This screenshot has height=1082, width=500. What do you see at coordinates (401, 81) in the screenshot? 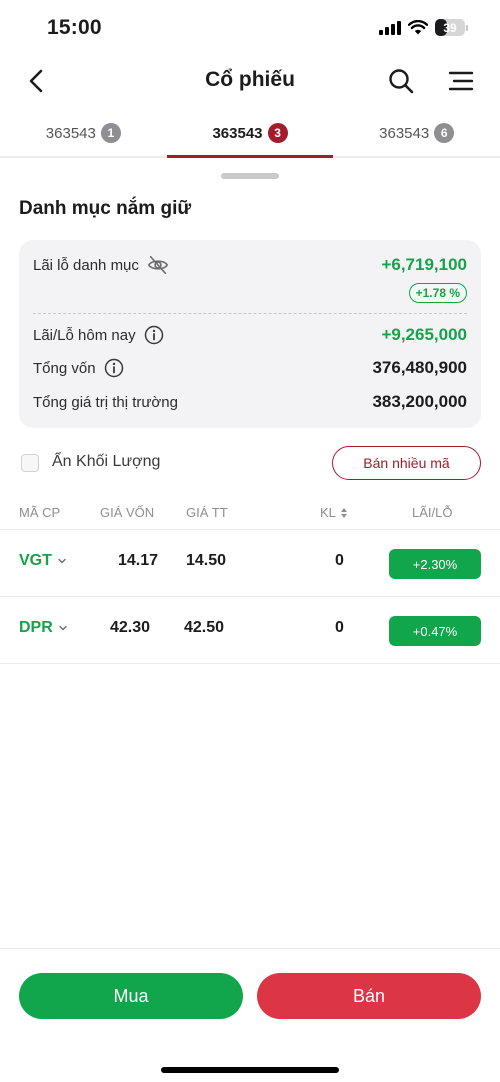
I see `search-icon` at bounding box center [401, 81].